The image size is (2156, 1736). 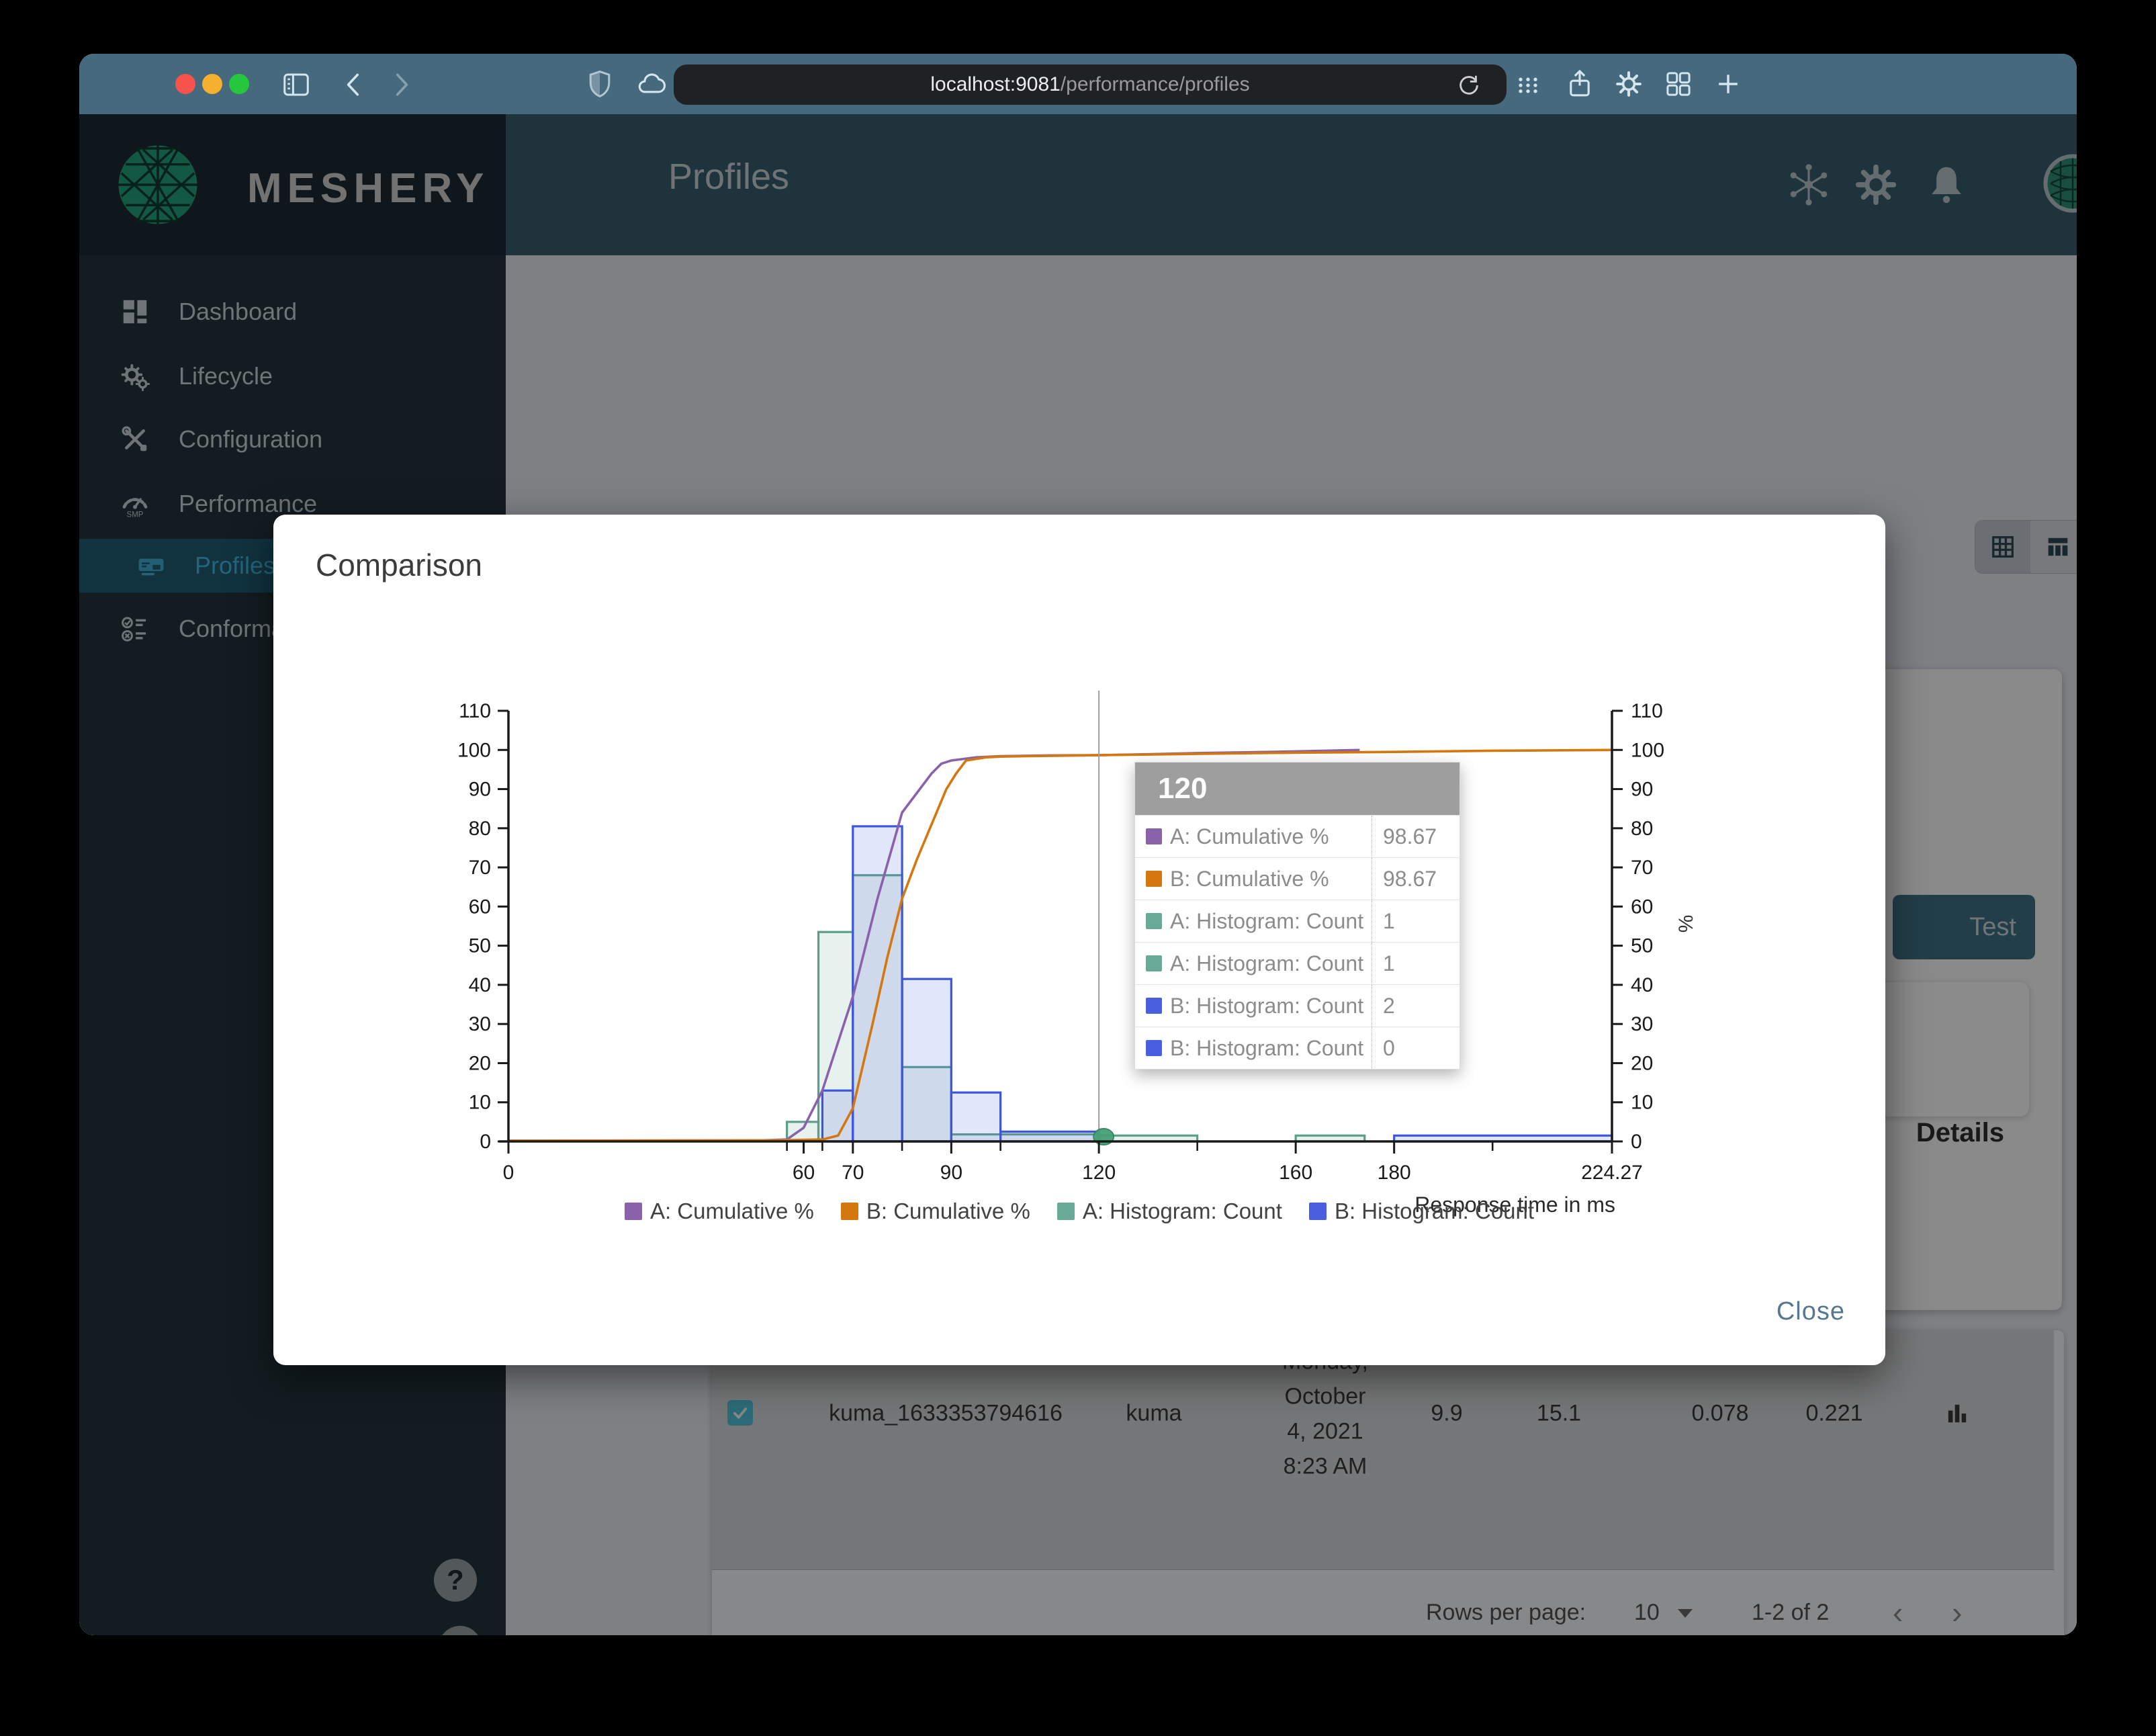 I want to click on extensions-grid-icon, so click(x=1528, y=85).